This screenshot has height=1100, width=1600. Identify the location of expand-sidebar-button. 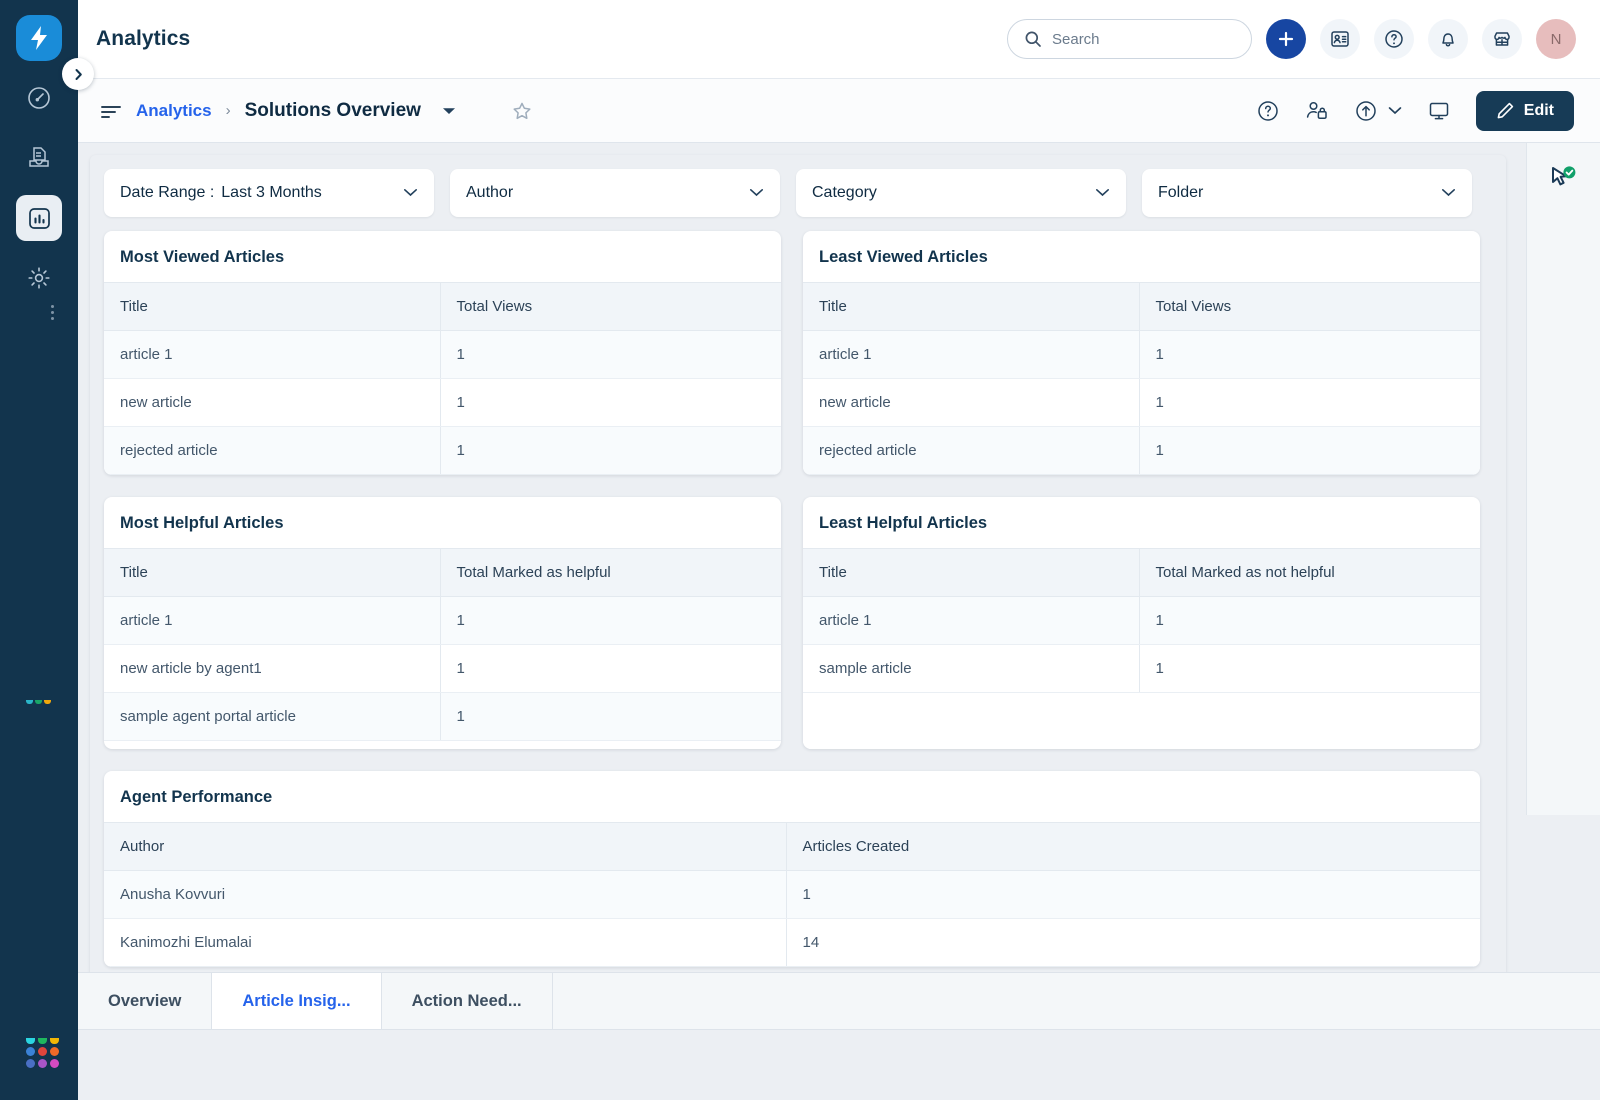
(78, 74).